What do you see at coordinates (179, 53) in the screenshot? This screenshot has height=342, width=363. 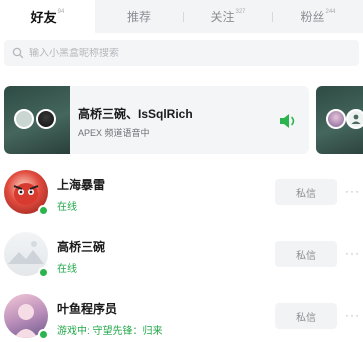 I see `search-input` at bounding box center [179, 53].